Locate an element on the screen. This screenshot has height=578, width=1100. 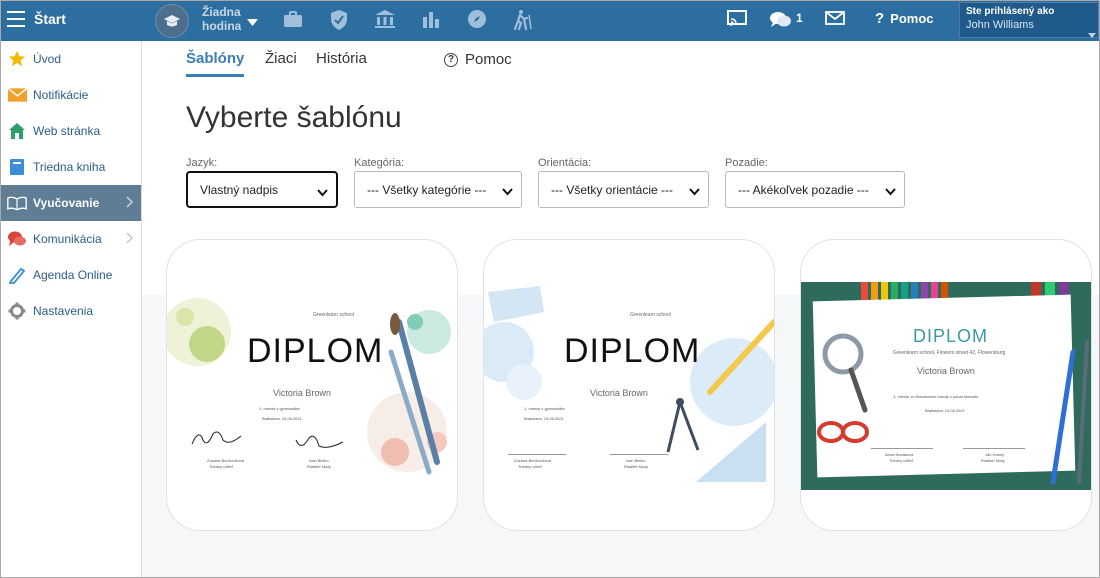
cast-screen-icon is located at coordinates (737, 21).